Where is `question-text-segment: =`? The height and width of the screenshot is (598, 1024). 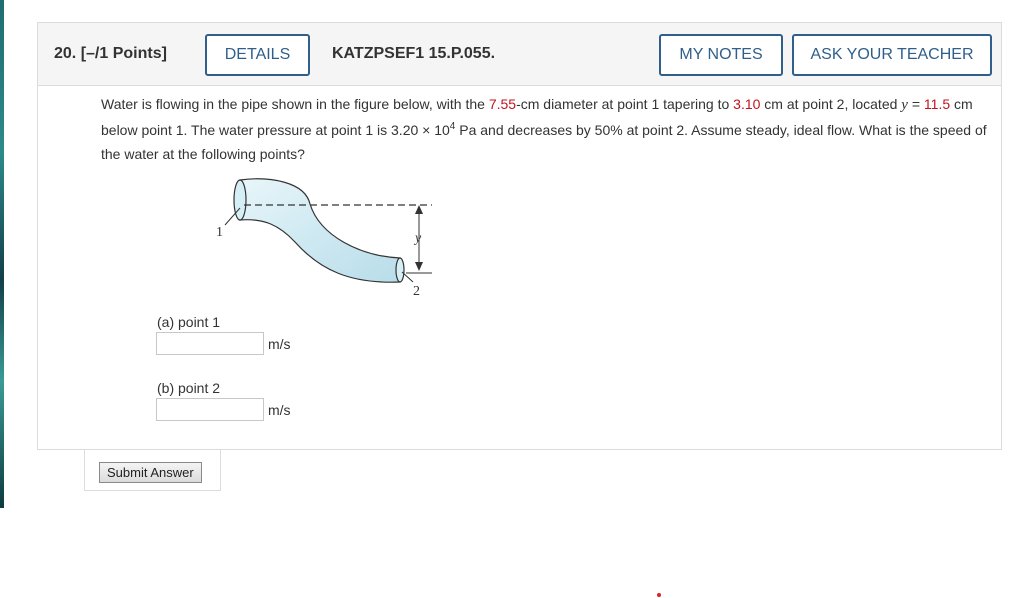 question-text-segment: = is located at coordinates (915, 104).